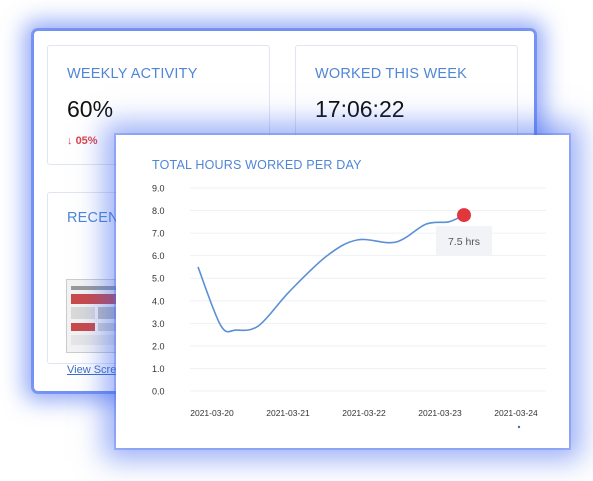 This screenshot has height=481, width=593. I want to click on chart-title: TOTAL HOURS WORKED PER DAY, so click(257, 165).